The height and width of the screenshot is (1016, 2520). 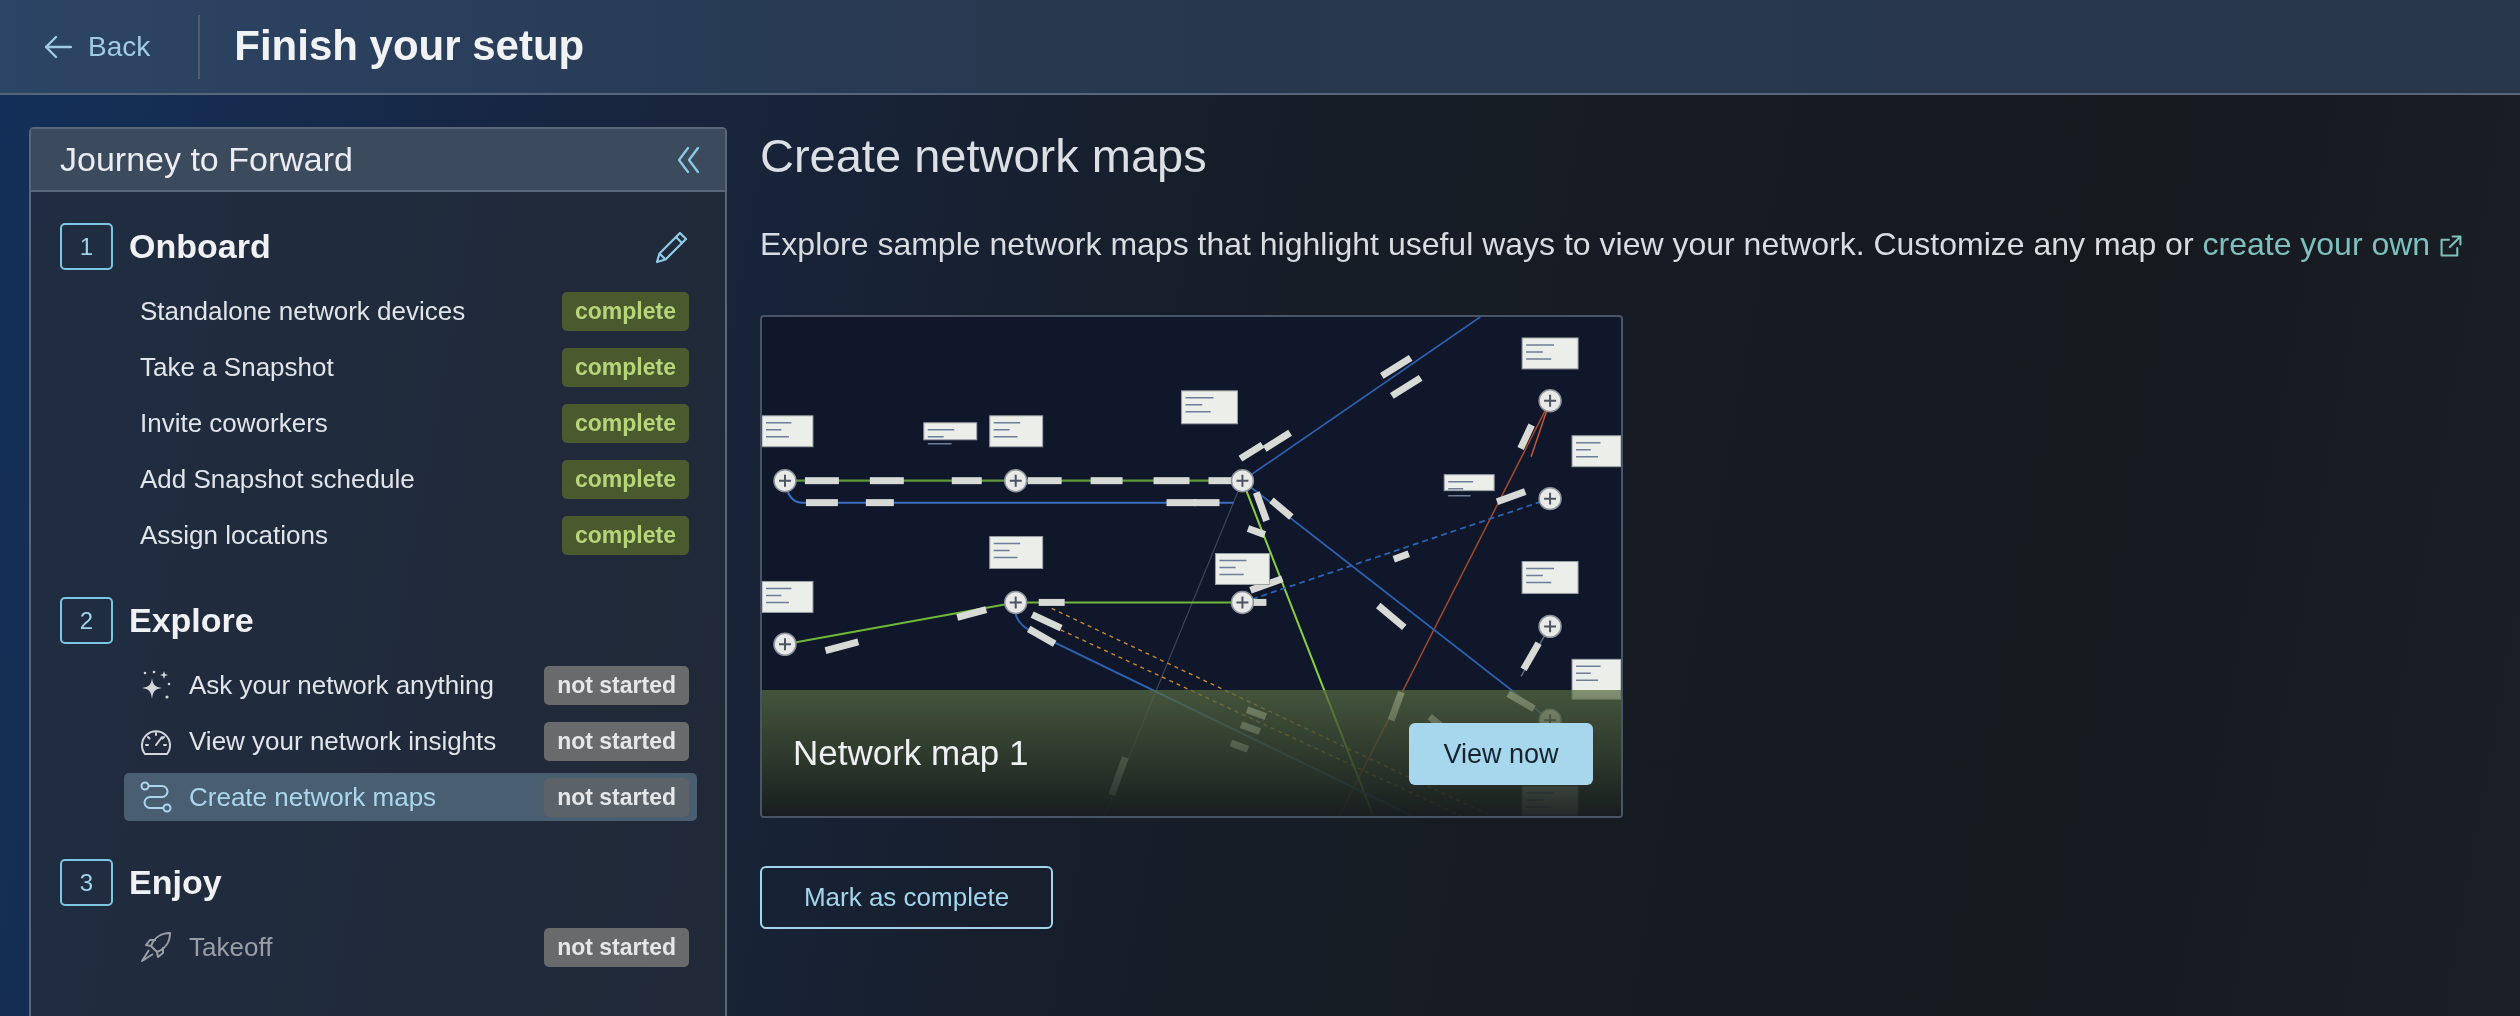 What do you see at coordinates (688, 159) in the screenshot?
I see `collapse-icon` at bounding box center [688, 159].